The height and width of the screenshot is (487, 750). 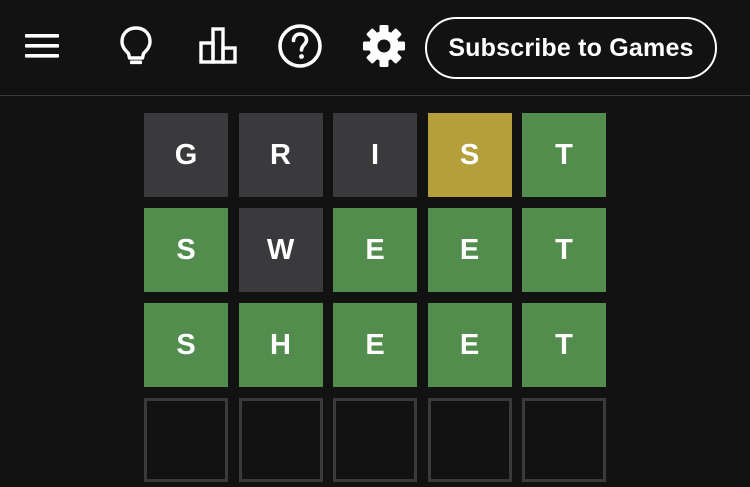 What do you see at coordinates (280, 155) in the screenshot?
I see `letter-tile-absent: R` at bounding box center [280, 155].